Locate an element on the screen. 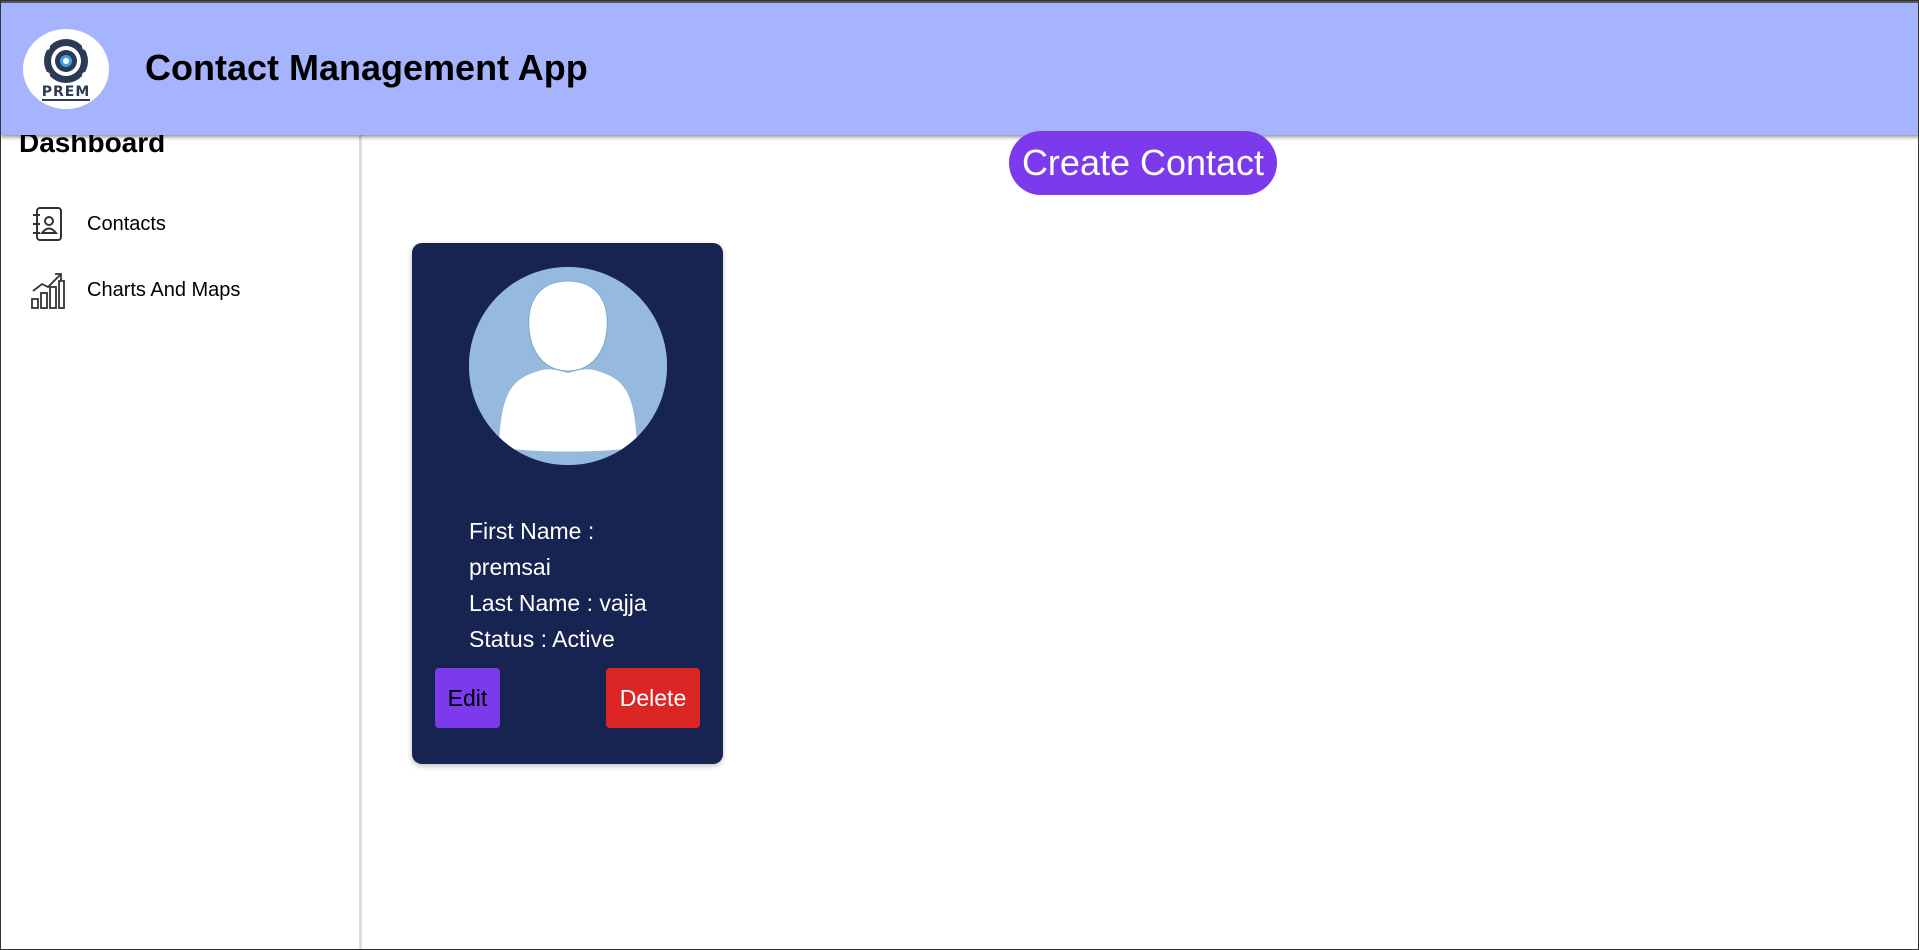  create-contact-button: Create Contact is located at coordinates (1143, 163).